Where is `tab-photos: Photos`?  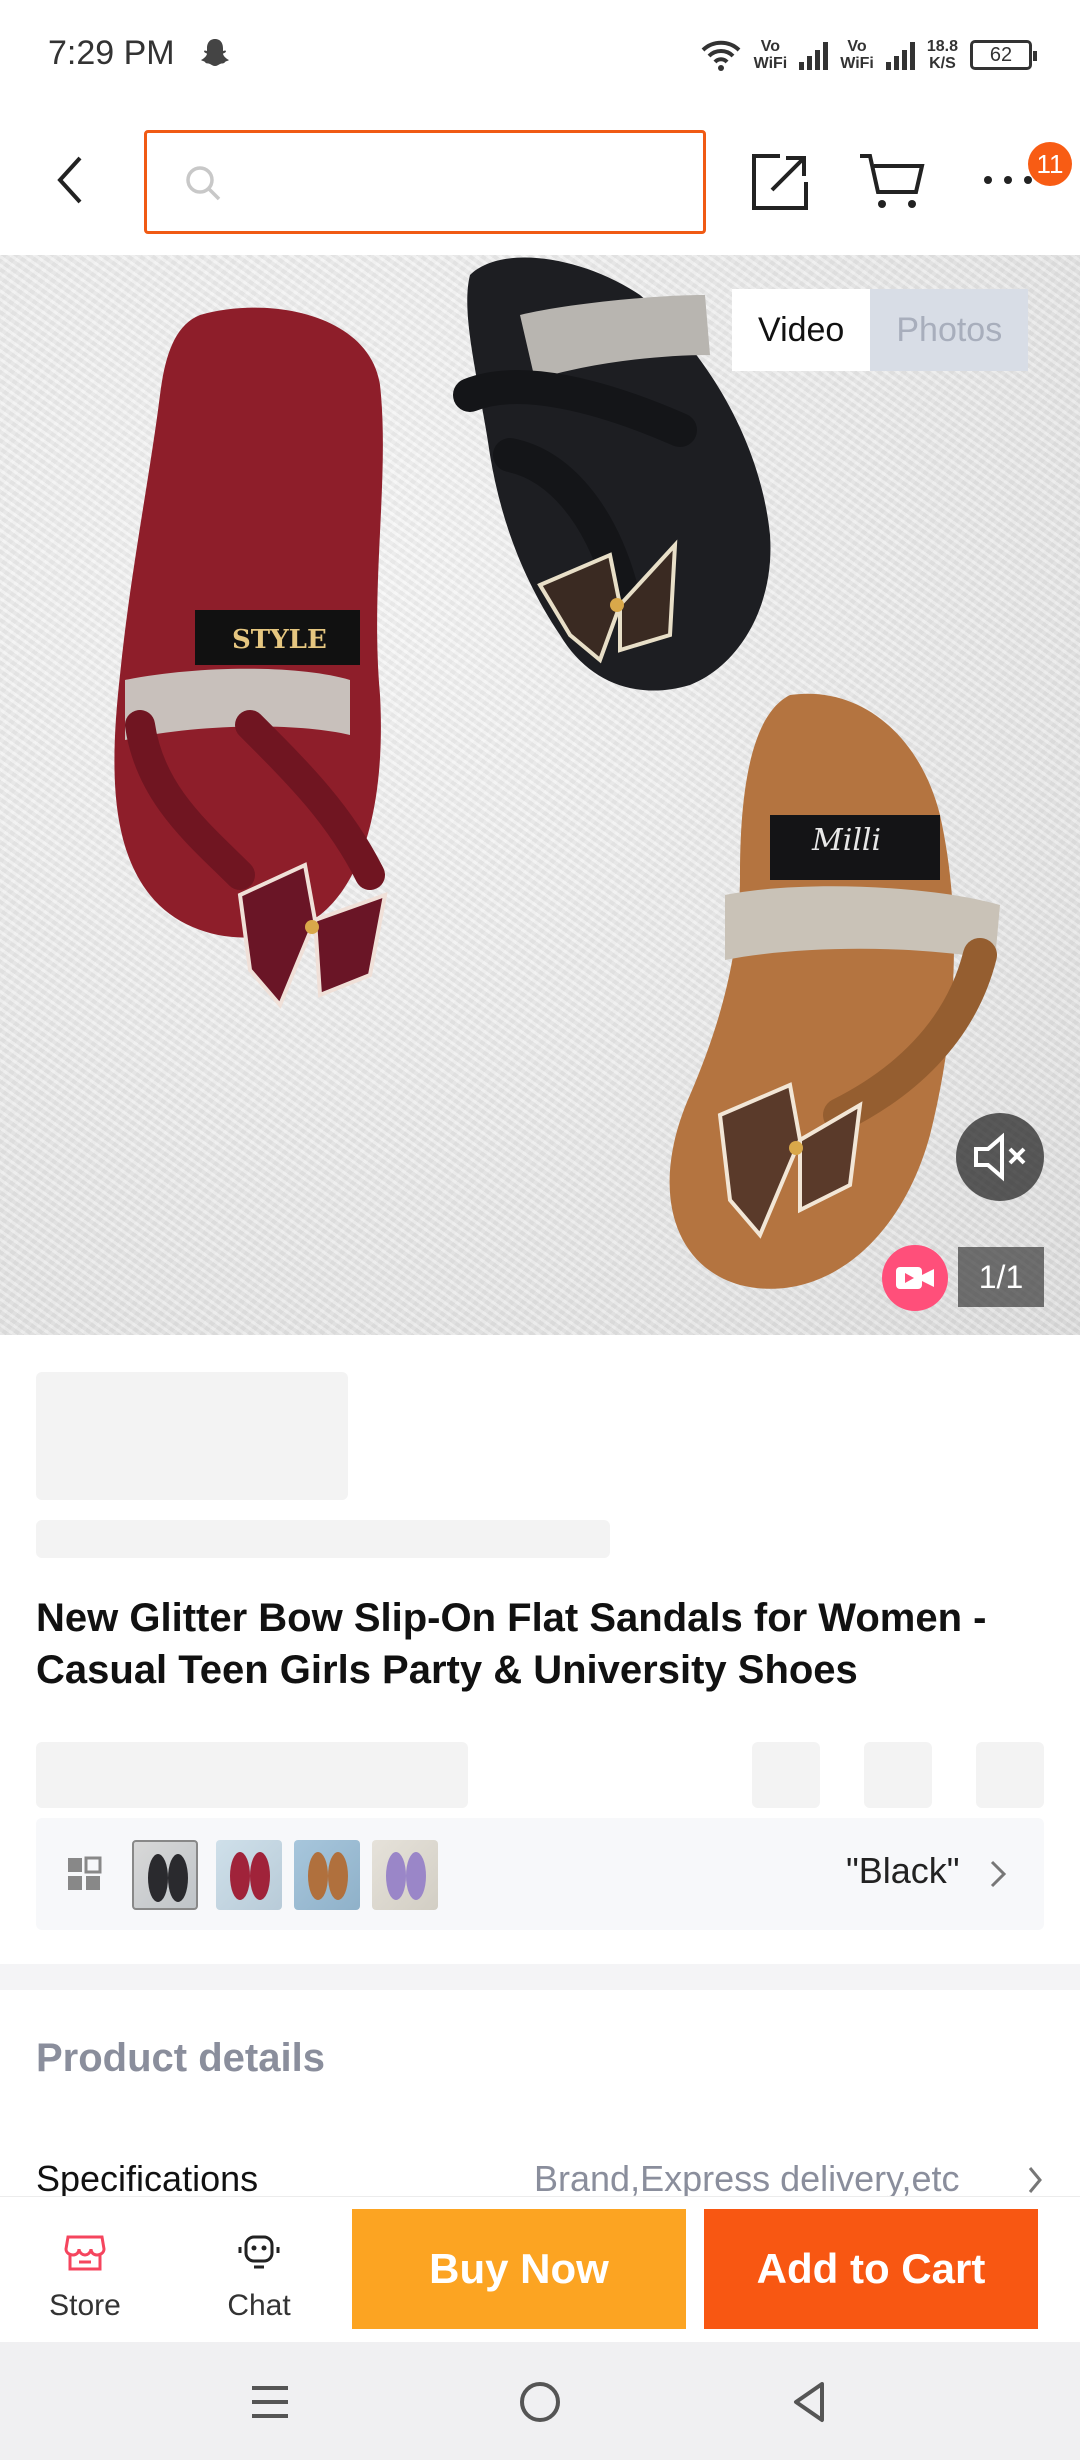 tab-photos: Photos is located at coordinates (949, 330).